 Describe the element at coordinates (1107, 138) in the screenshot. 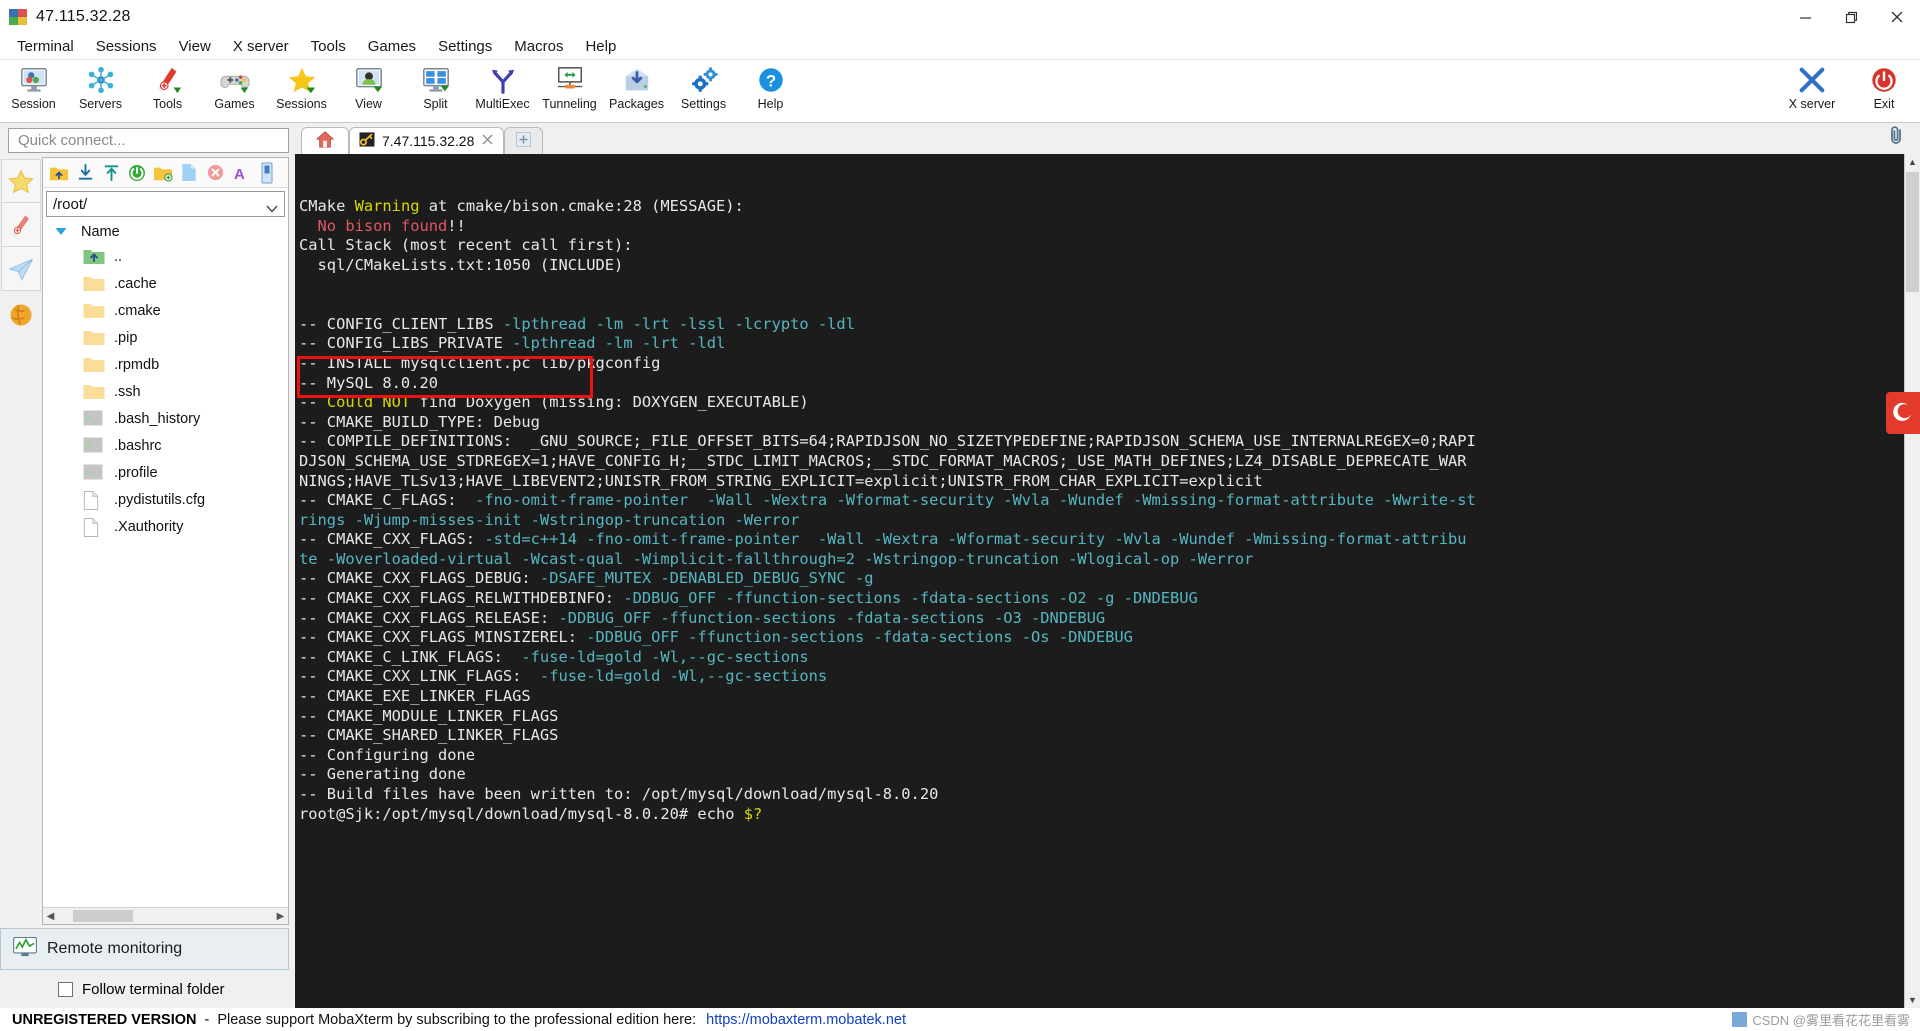

I see `tab-strip: 7.47.115.32.28` at that location.